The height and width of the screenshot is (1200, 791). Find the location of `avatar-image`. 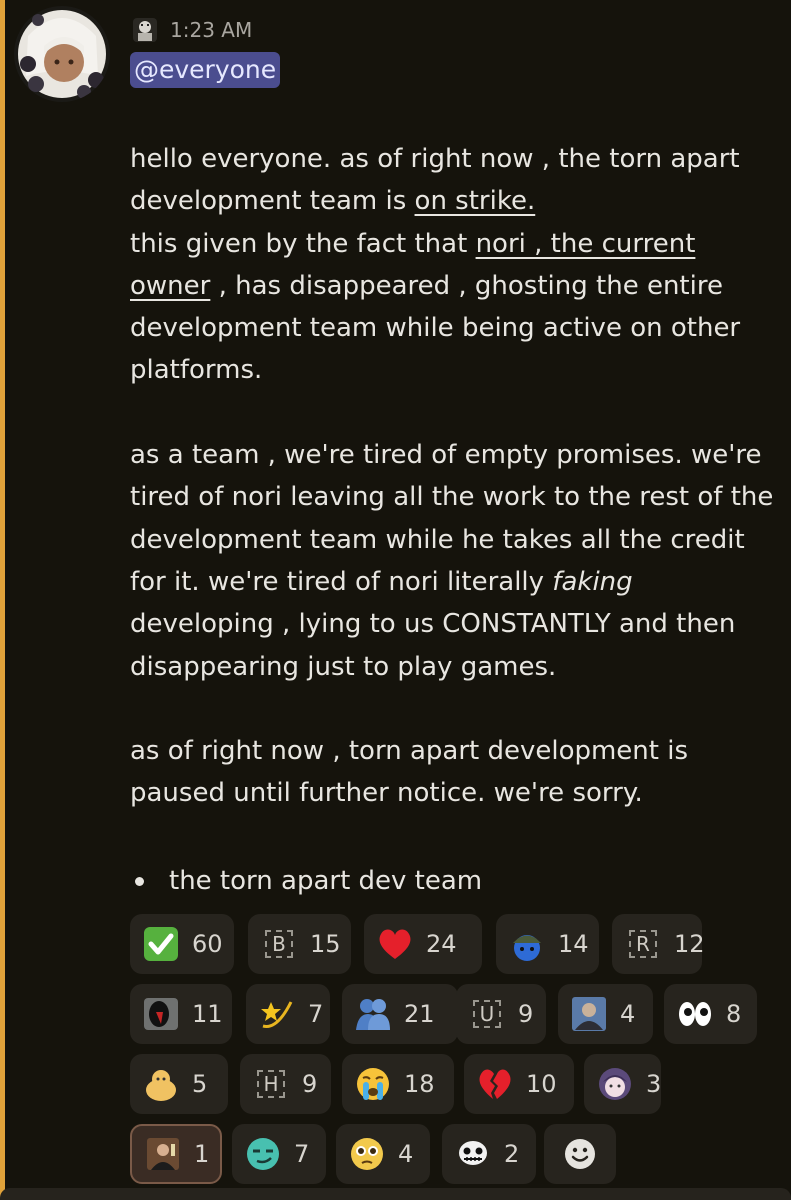

avatar-image is located at coordinates (62, 54).